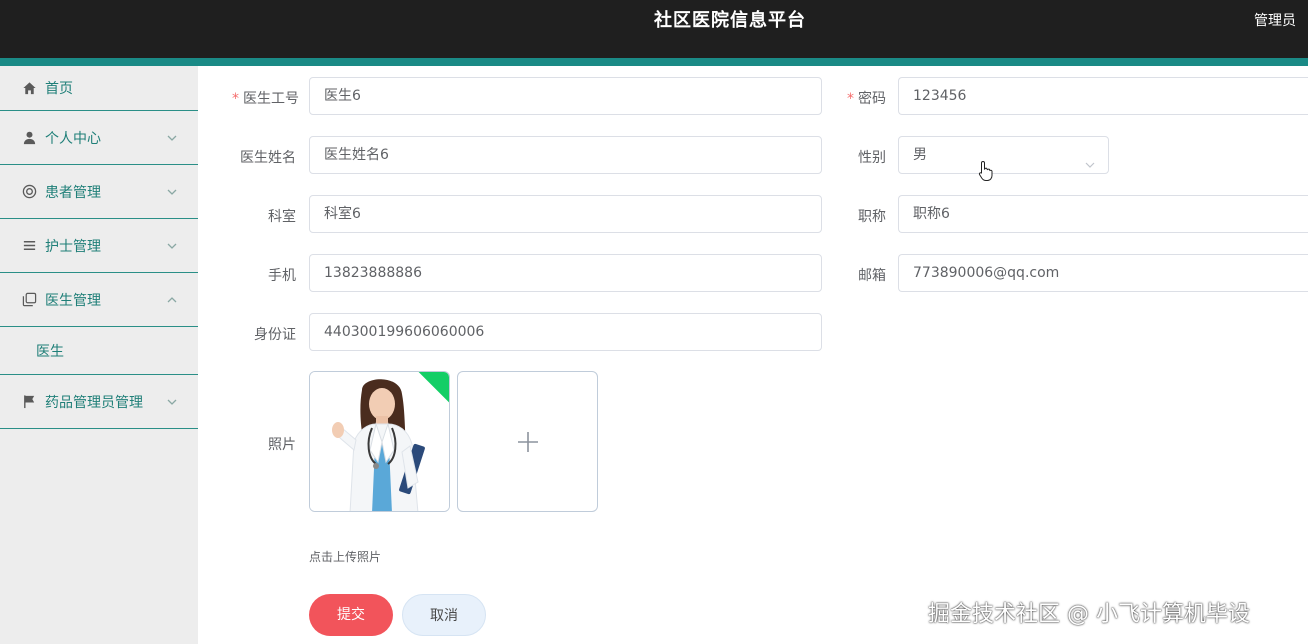  What do you see at coordinates (565, 96) in the screenshot?
I see `doctor-id-input: 医生6` at bounding box center [565, 96].